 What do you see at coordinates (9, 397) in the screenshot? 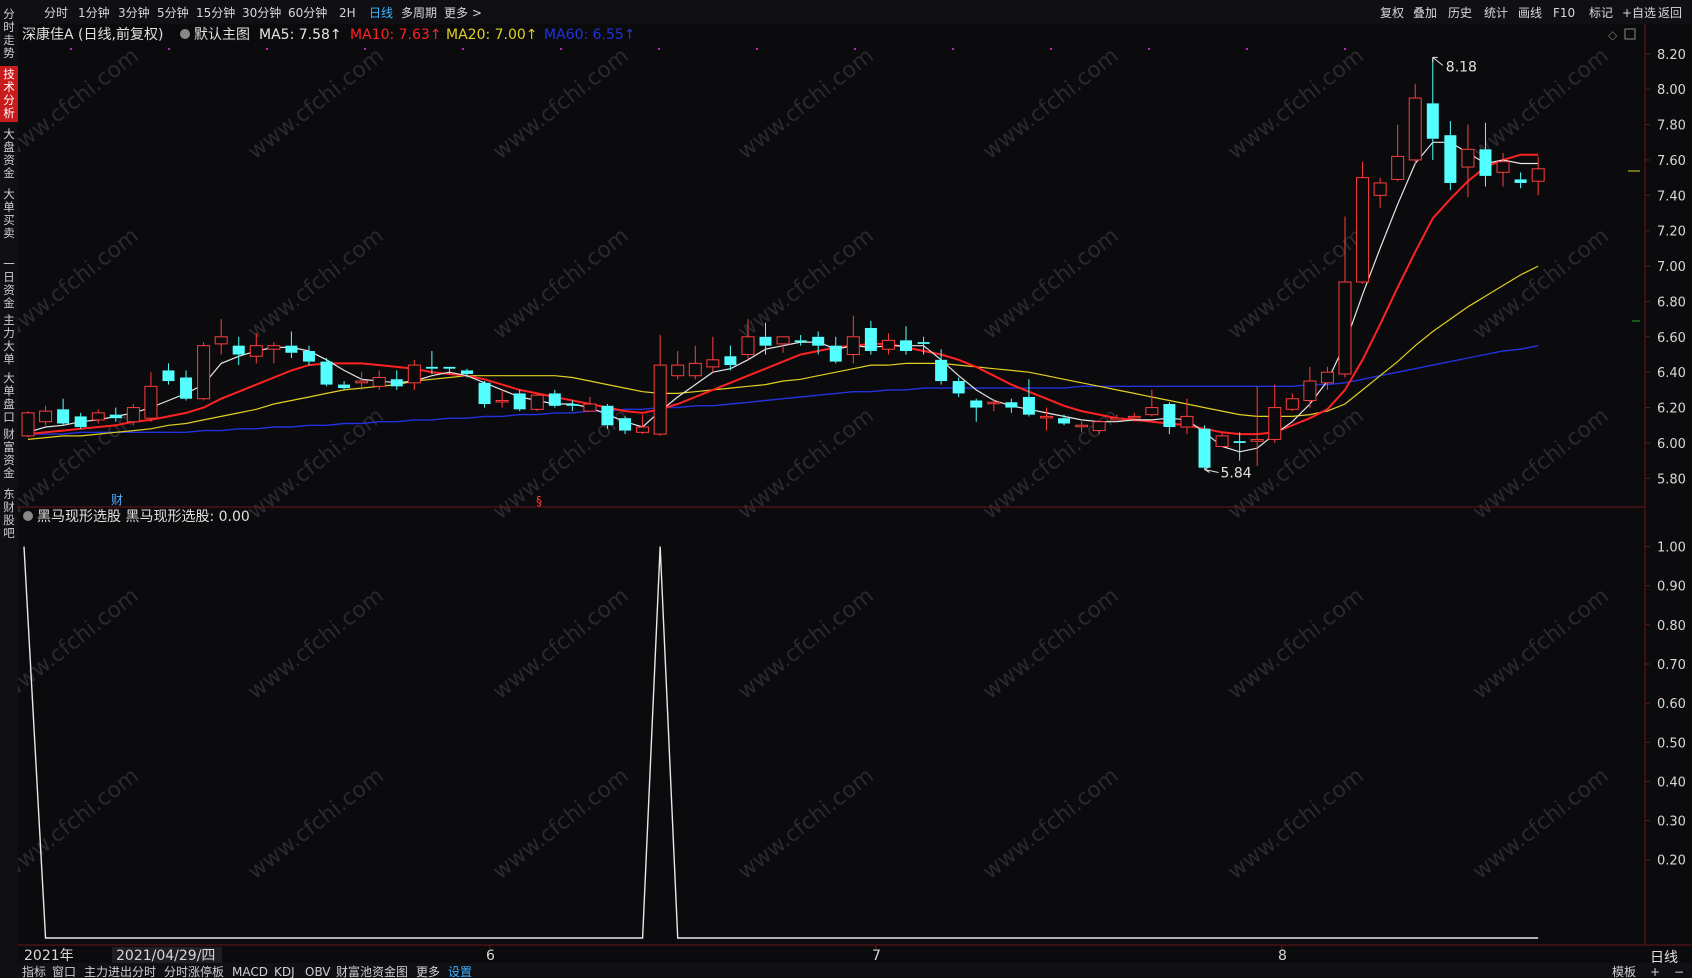
I see `left-tab: 大单盘口` at bounding box center [9, 397].